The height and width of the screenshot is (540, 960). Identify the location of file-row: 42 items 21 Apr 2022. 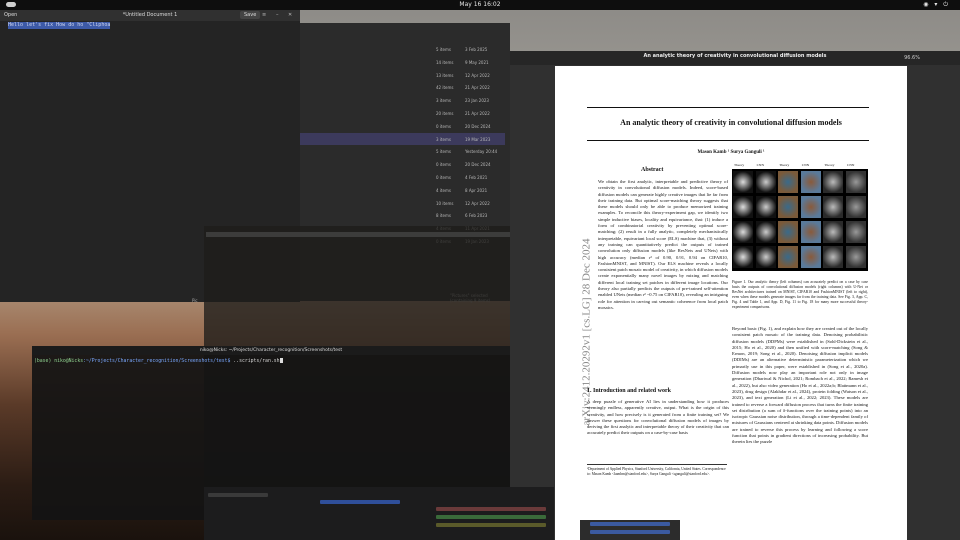
(402, 87).